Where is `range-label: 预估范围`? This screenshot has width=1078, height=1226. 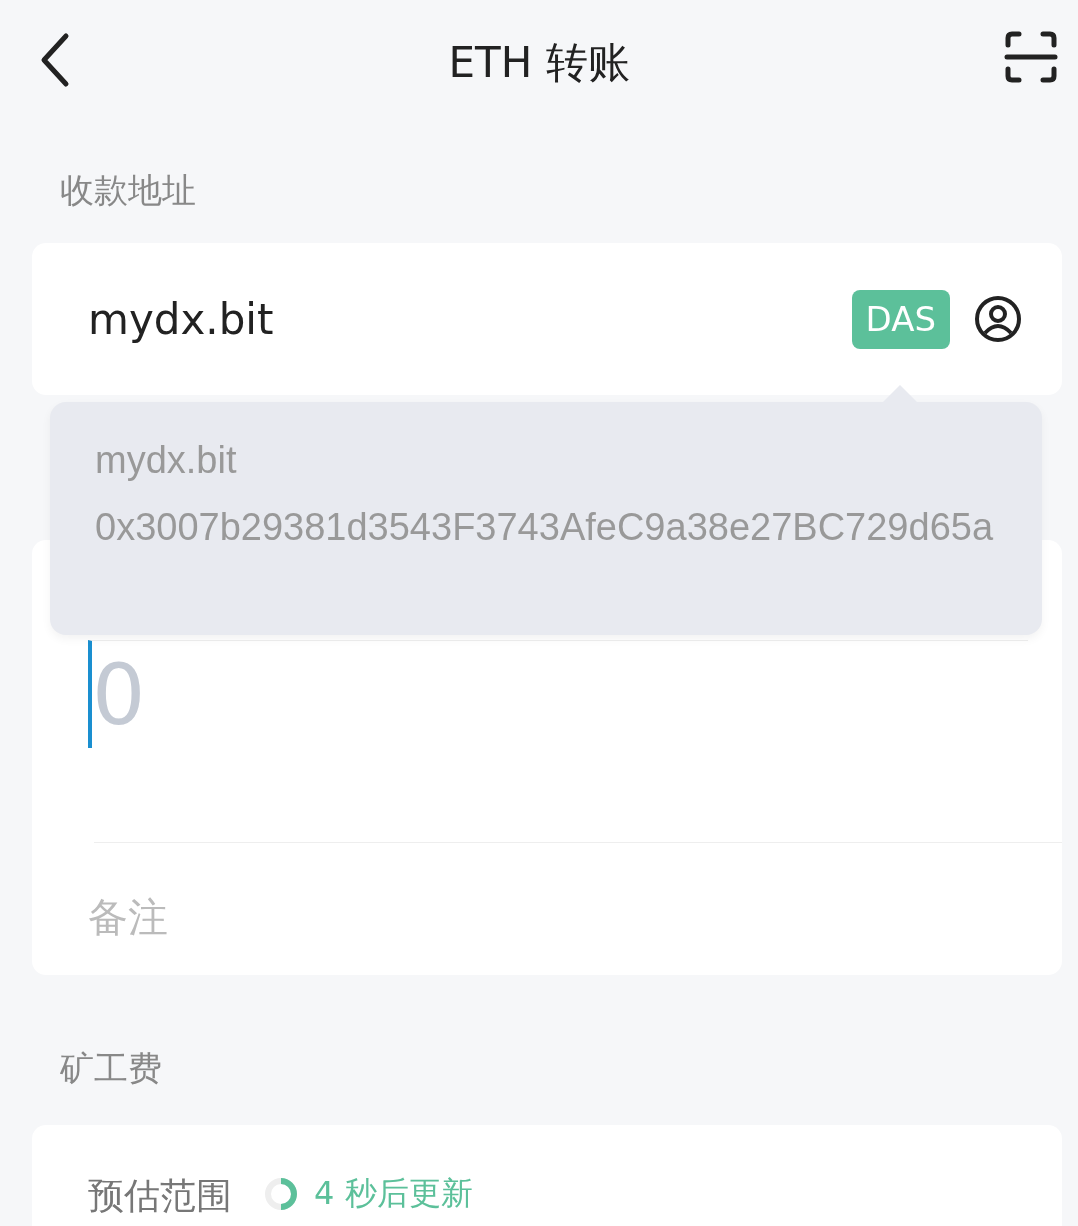 range-label: 预估范围 is located at coordinates (160, 1196).